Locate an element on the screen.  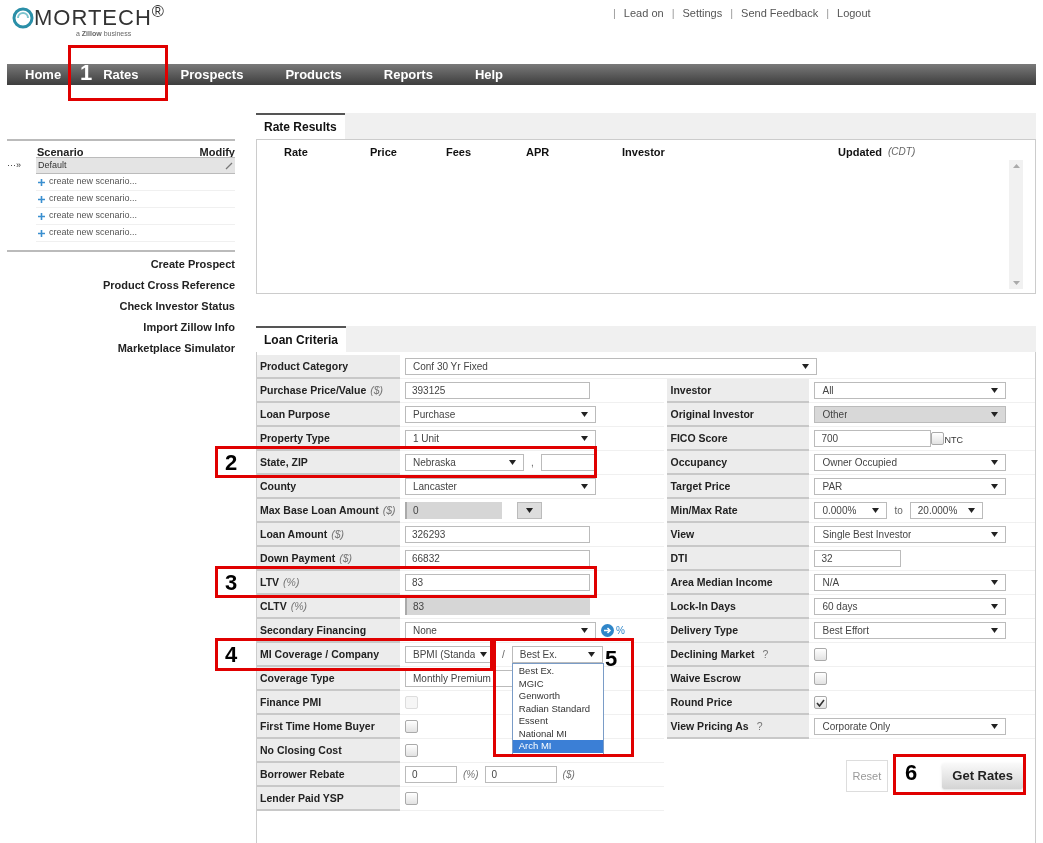
nav-item: Rates is located at coordinates (121, 74).